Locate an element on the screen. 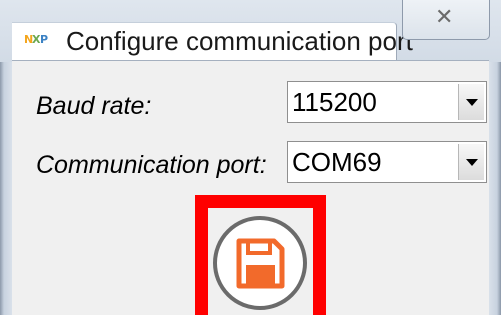  svg-text: P is located at coordinates (44, 39).